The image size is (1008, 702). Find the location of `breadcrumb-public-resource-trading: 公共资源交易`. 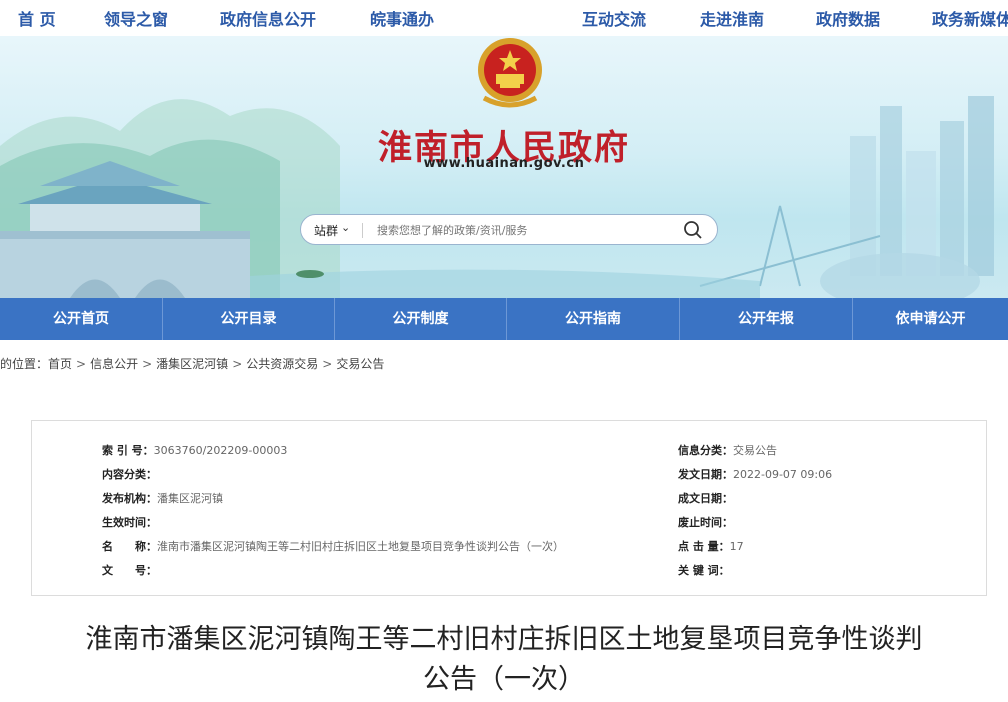

breadcrumb-public-resource-trading: 公共资源交易 is located at coordinates (282, 364).